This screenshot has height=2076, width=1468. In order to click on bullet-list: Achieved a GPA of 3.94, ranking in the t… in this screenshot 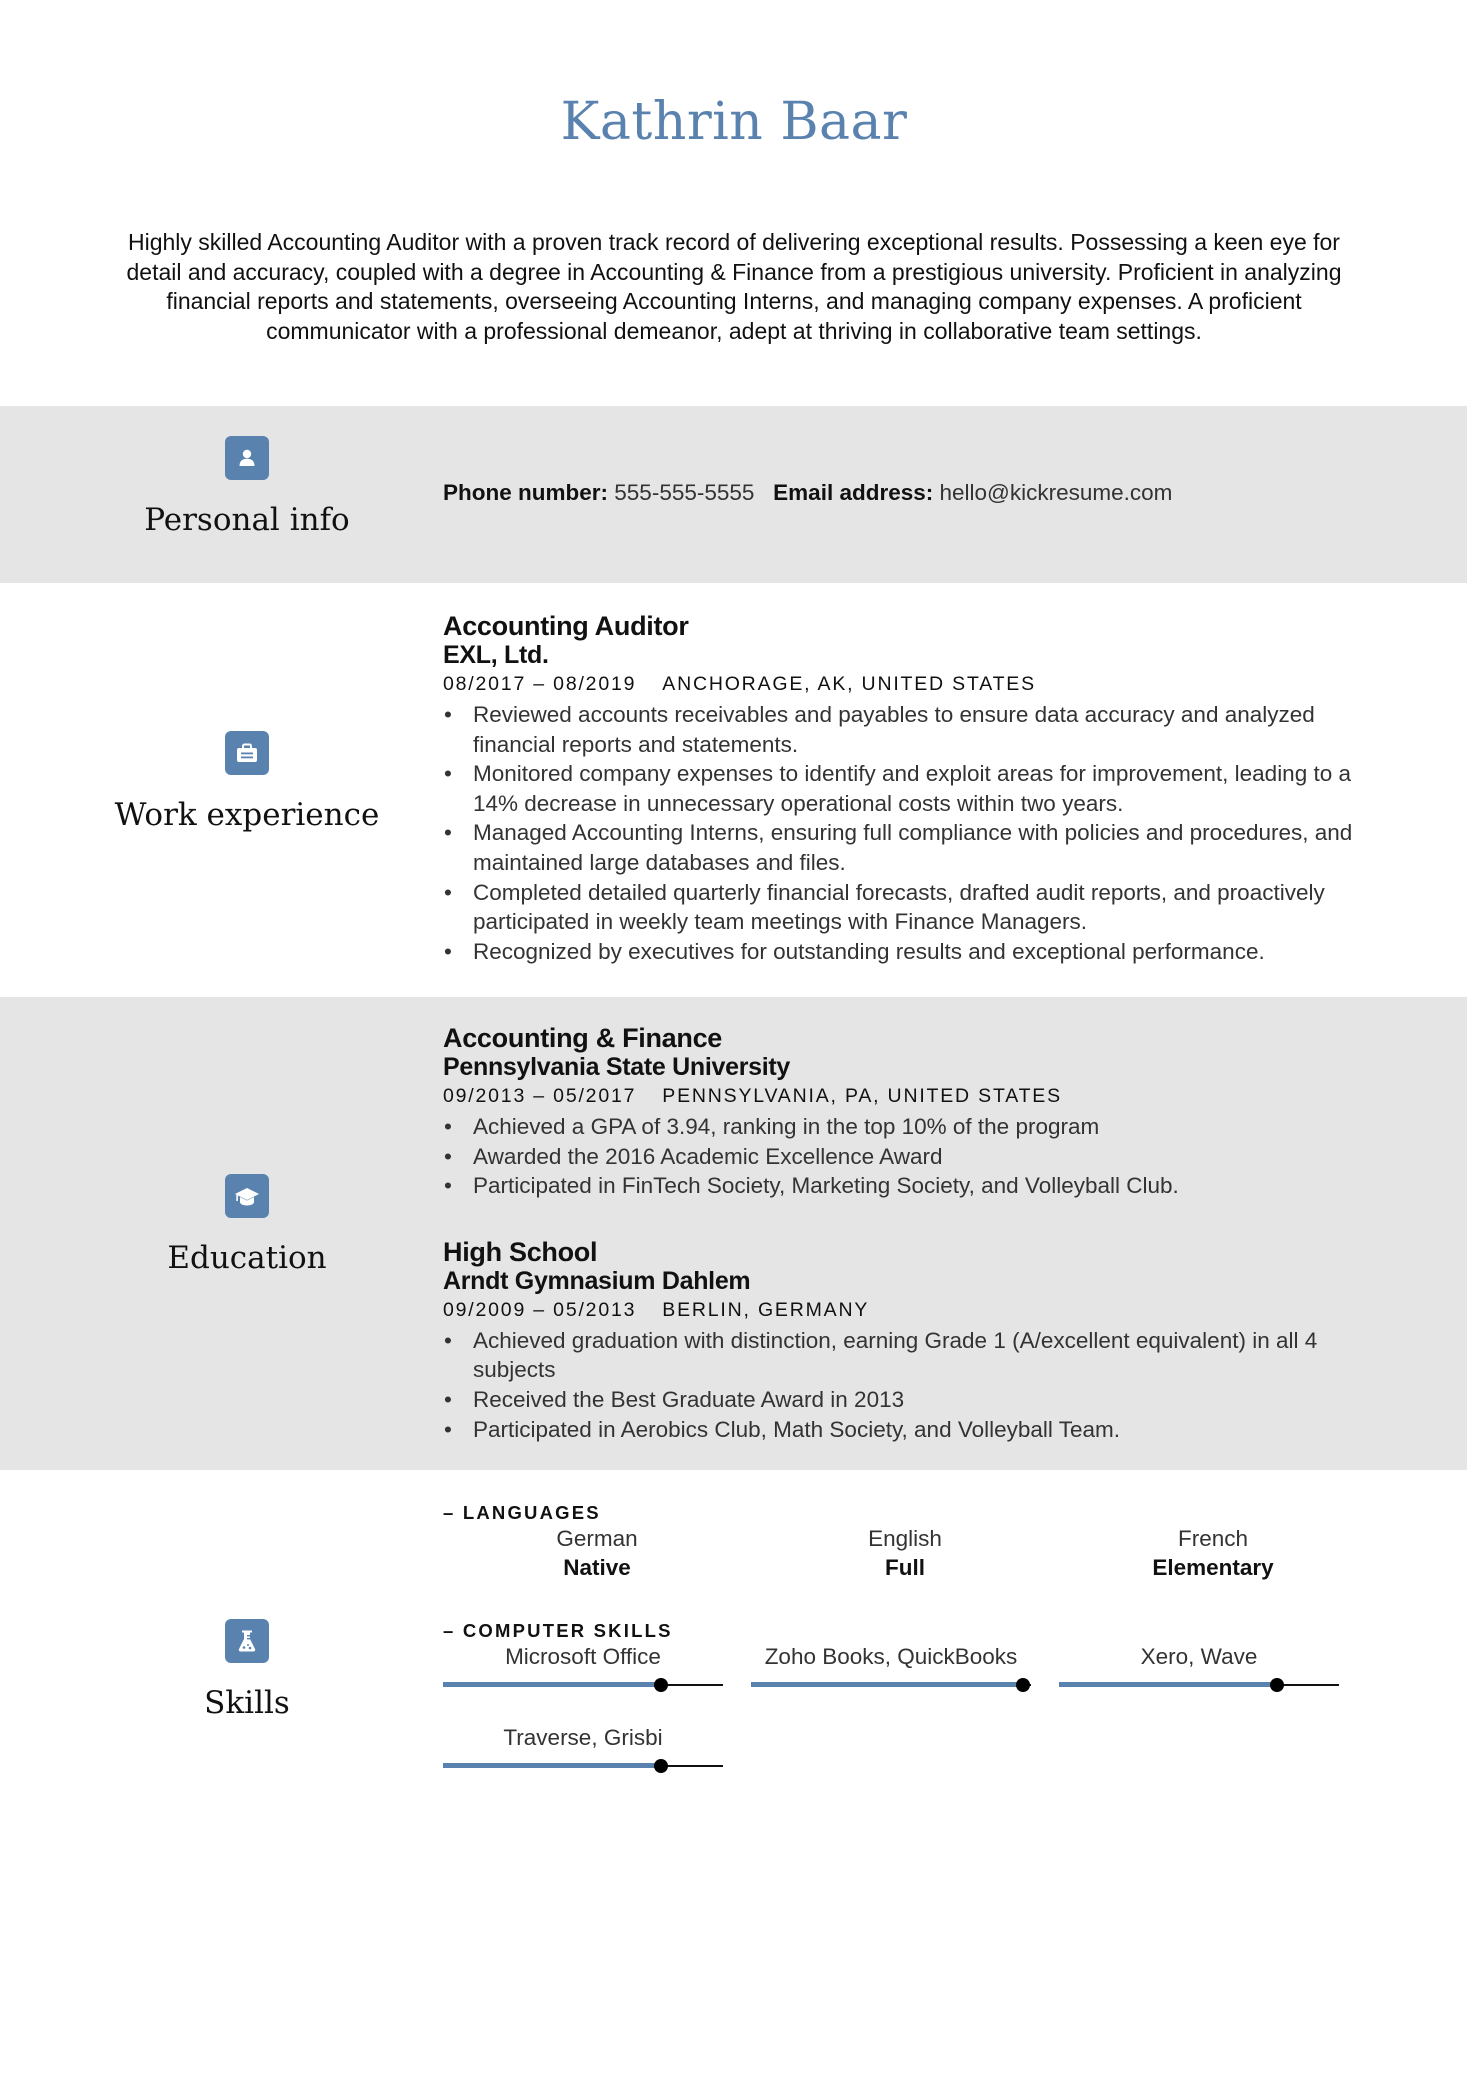, I will do `click(908, 1156)`.